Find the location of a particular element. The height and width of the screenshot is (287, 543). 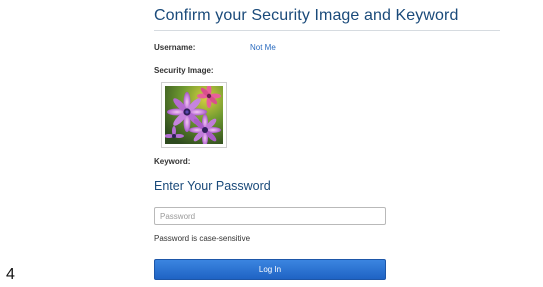

username-label: Username: is located at coordinates (175, 47).